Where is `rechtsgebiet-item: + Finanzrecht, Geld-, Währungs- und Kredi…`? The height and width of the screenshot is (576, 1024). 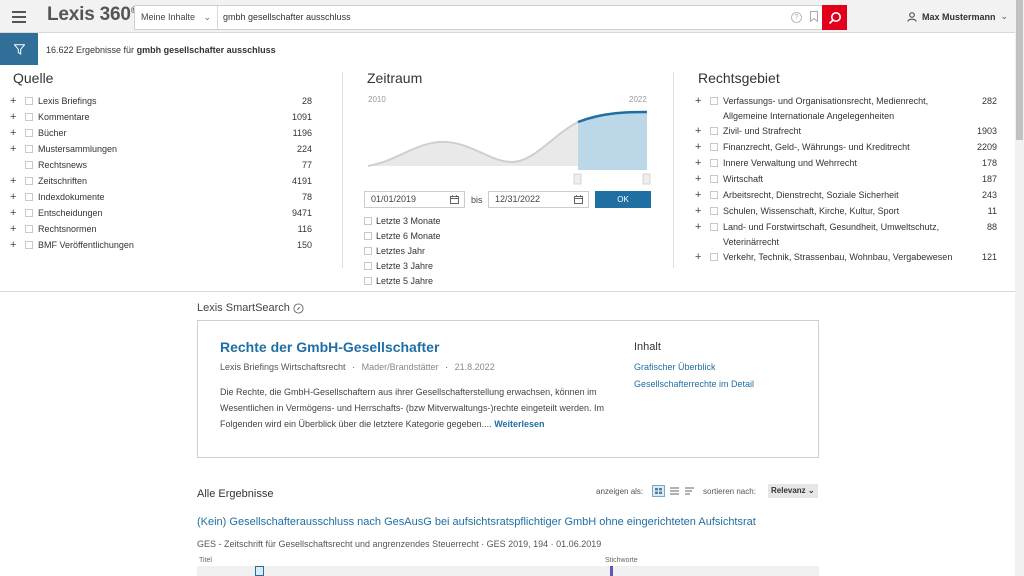
rechtsgebiet-item: + Finanzrecht, Geld-, Währungs- und Kredi… is located at coordinates (846, 150).